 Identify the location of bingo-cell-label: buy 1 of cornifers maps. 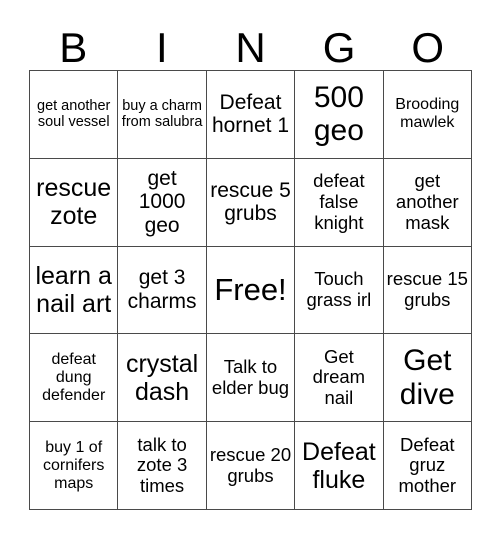
(74, 465).